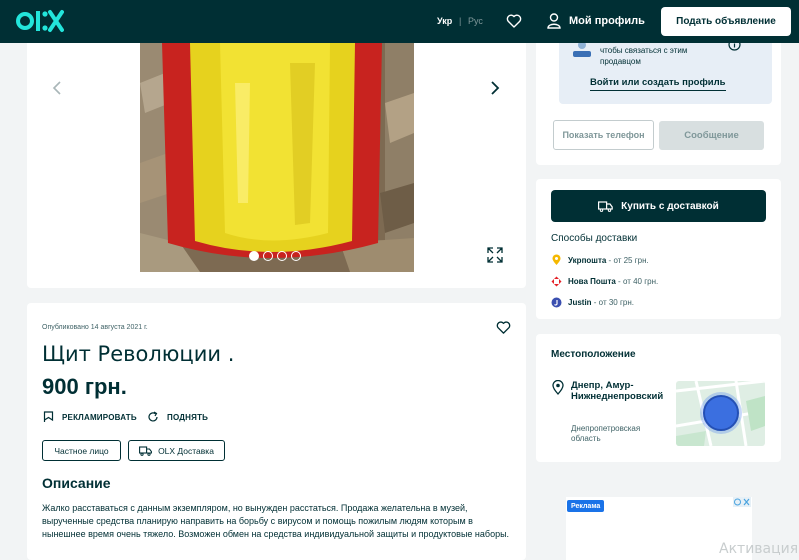 The height and width of the screenshot is (560, 799). I want to click on seller-avatar-icon, so click(582, 50).